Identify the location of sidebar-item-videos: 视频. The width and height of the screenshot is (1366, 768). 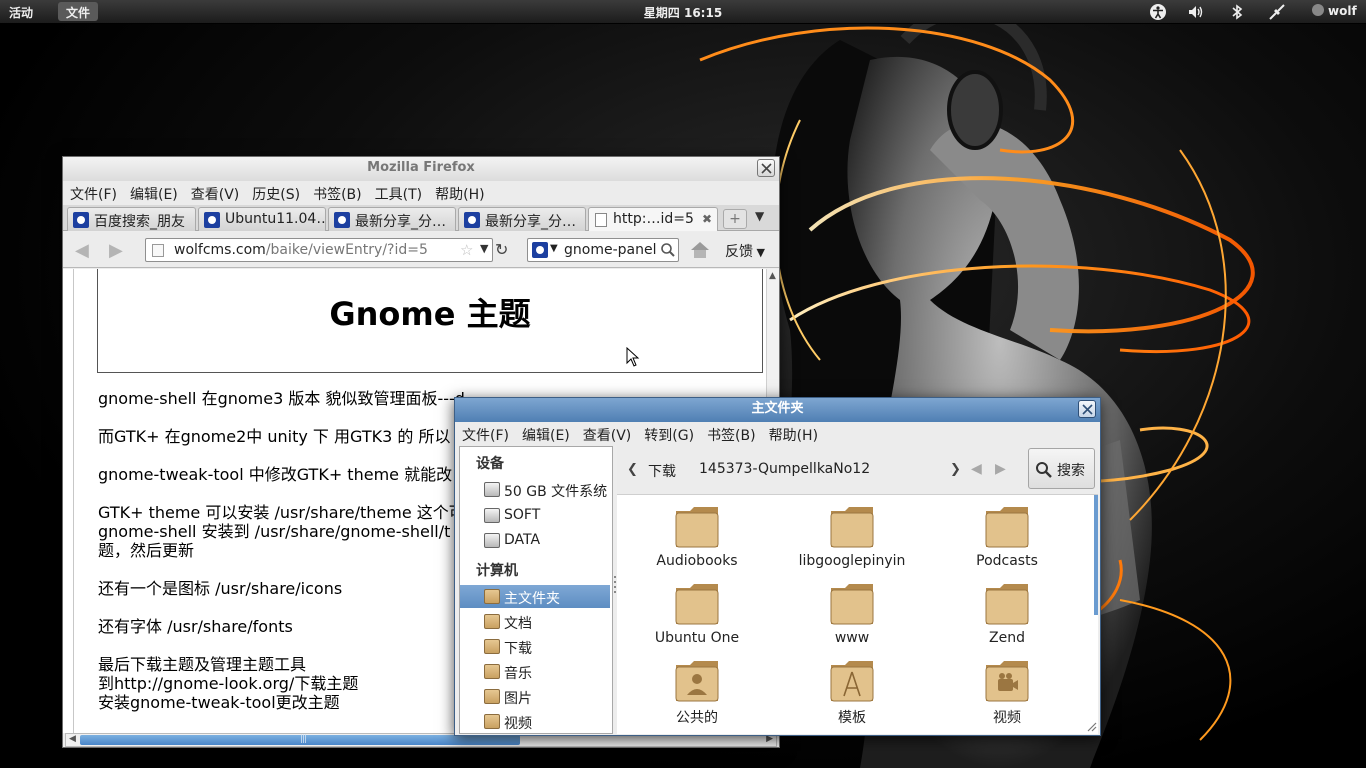
(535, 721).